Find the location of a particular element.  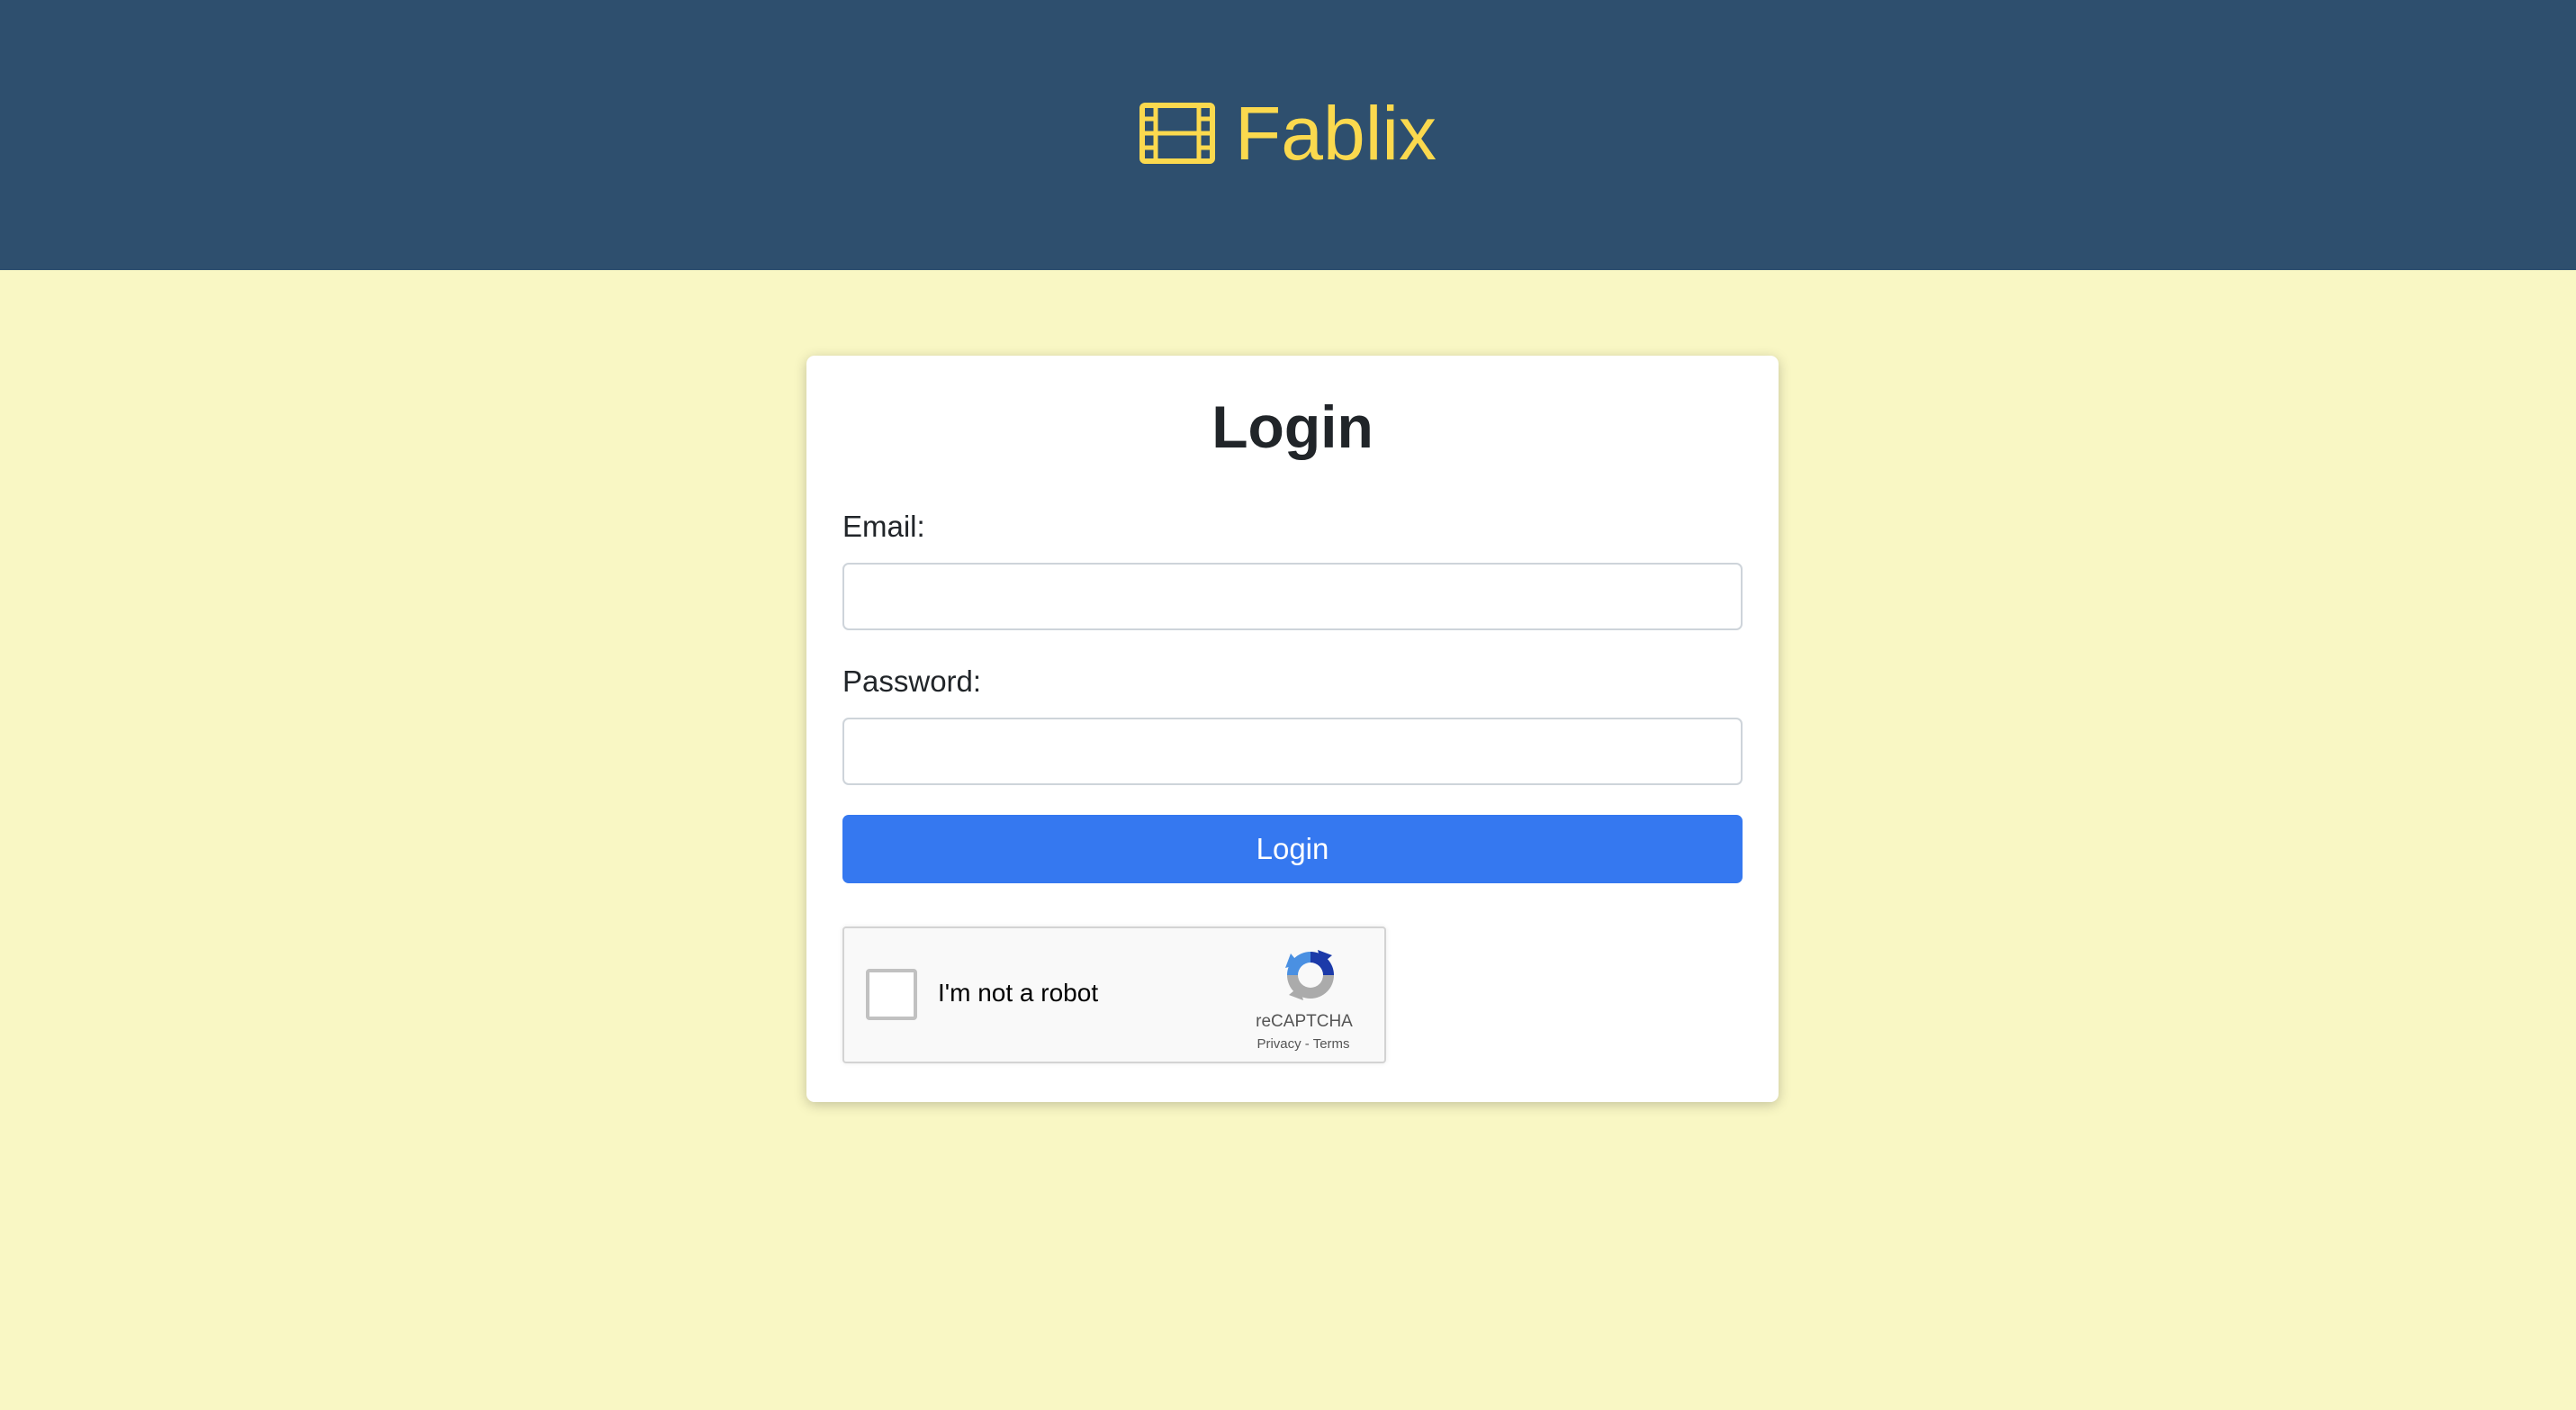

recaptcha-label: I'm not a robot is located at coordinates (1018, 993).